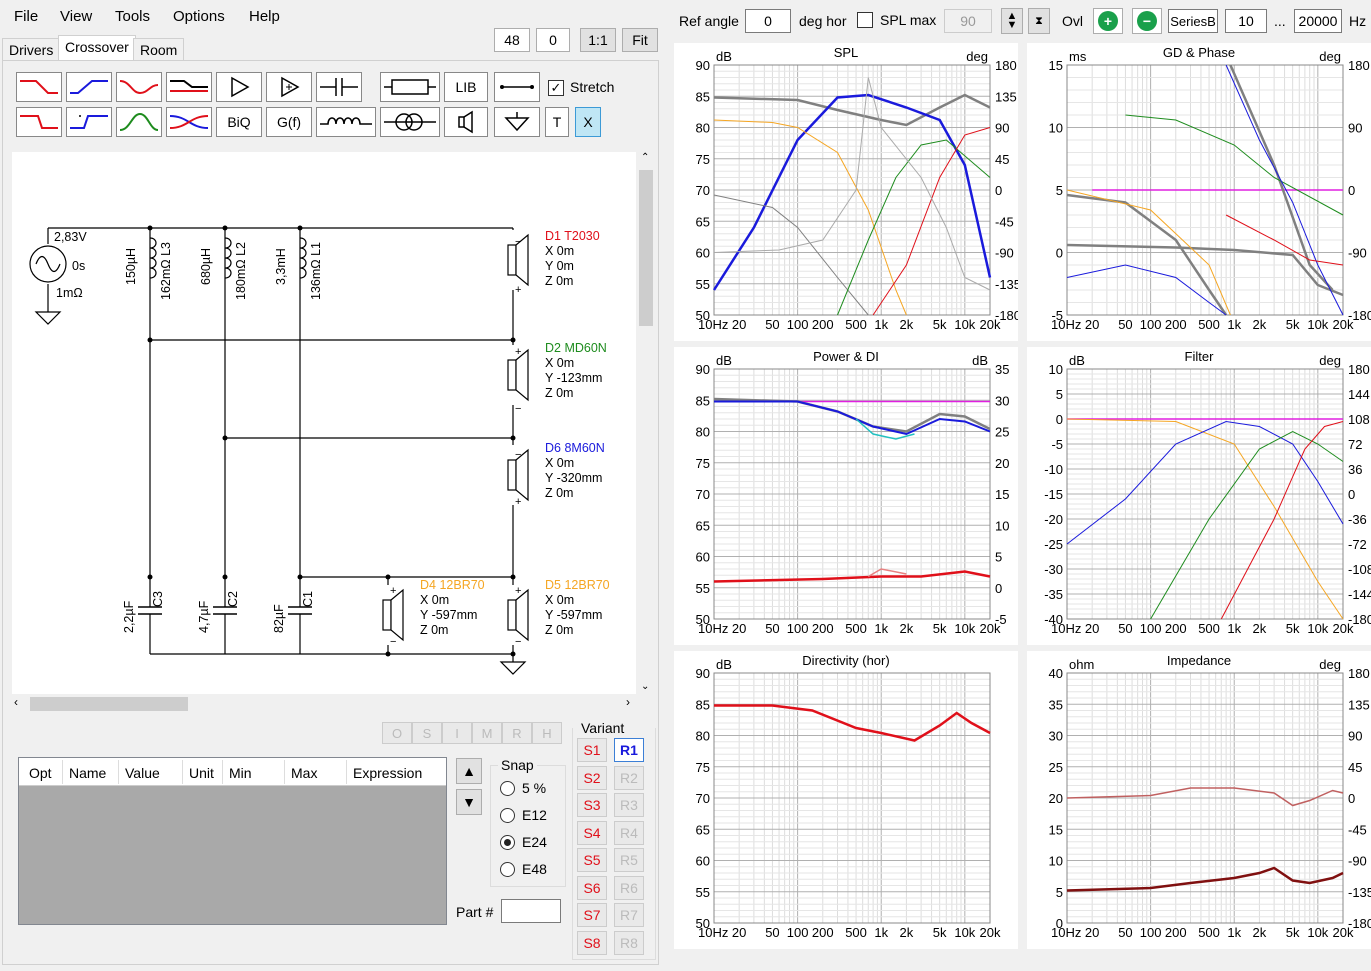 This screenshot has height=971, width=1371. What do you see at coordinates (201, 773) in the screenshot?
I see `table-header-unit: Unit` at bounding box center [201, 773].